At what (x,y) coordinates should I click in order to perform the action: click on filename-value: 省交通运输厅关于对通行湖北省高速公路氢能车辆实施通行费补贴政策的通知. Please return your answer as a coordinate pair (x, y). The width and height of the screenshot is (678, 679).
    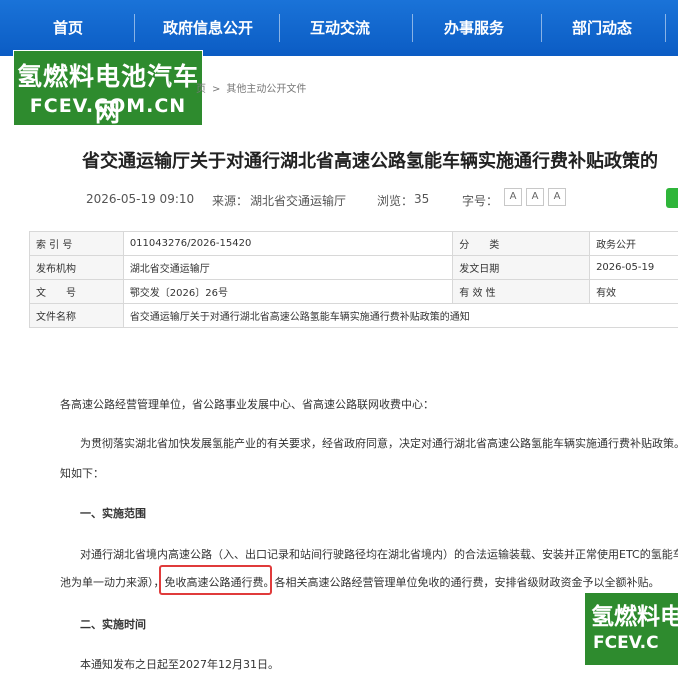
    Looking at the image, I should click on (400, 315).